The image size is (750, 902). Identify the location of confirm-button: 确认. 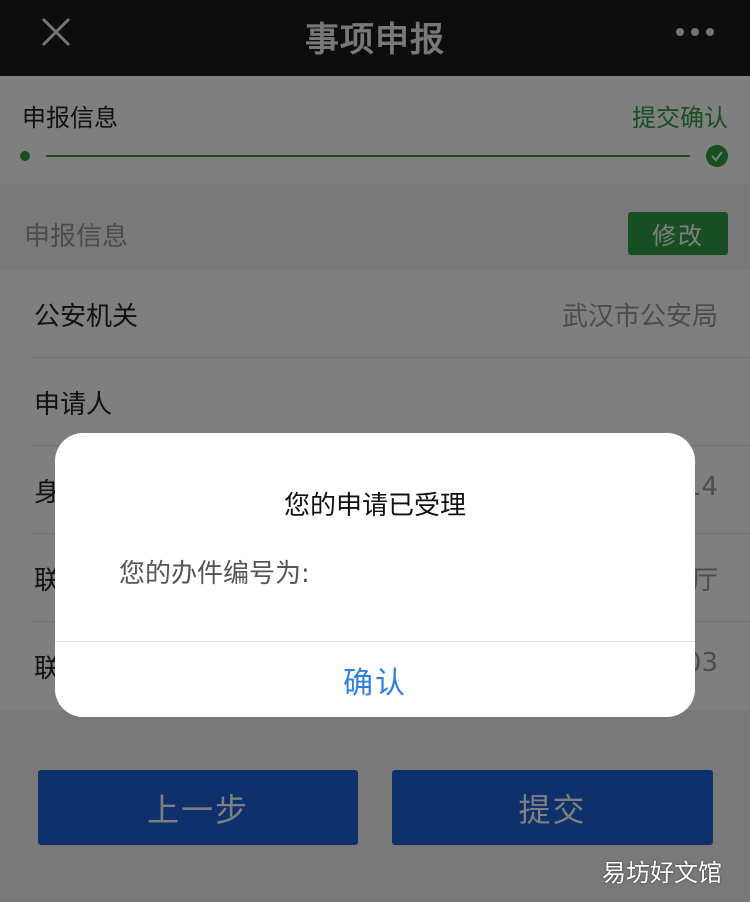
(375, 679).